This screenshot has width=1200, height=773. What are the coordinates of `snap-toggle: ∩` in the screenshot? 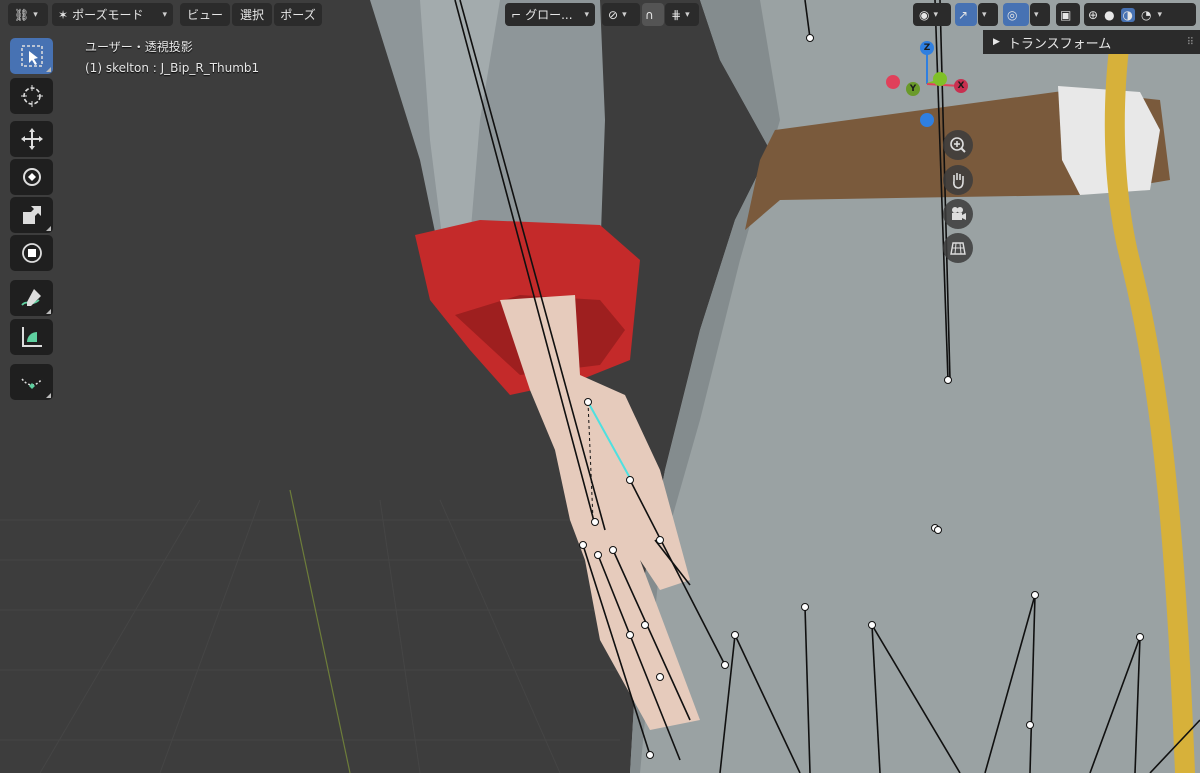 It's located at (653, 14).